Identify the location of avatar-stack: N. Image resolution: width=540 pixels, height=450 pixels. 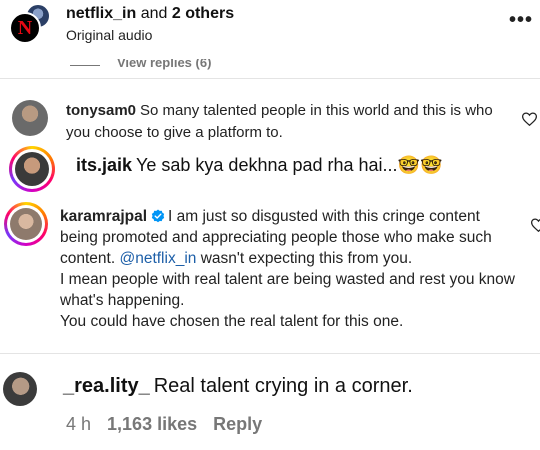
(31, 25).